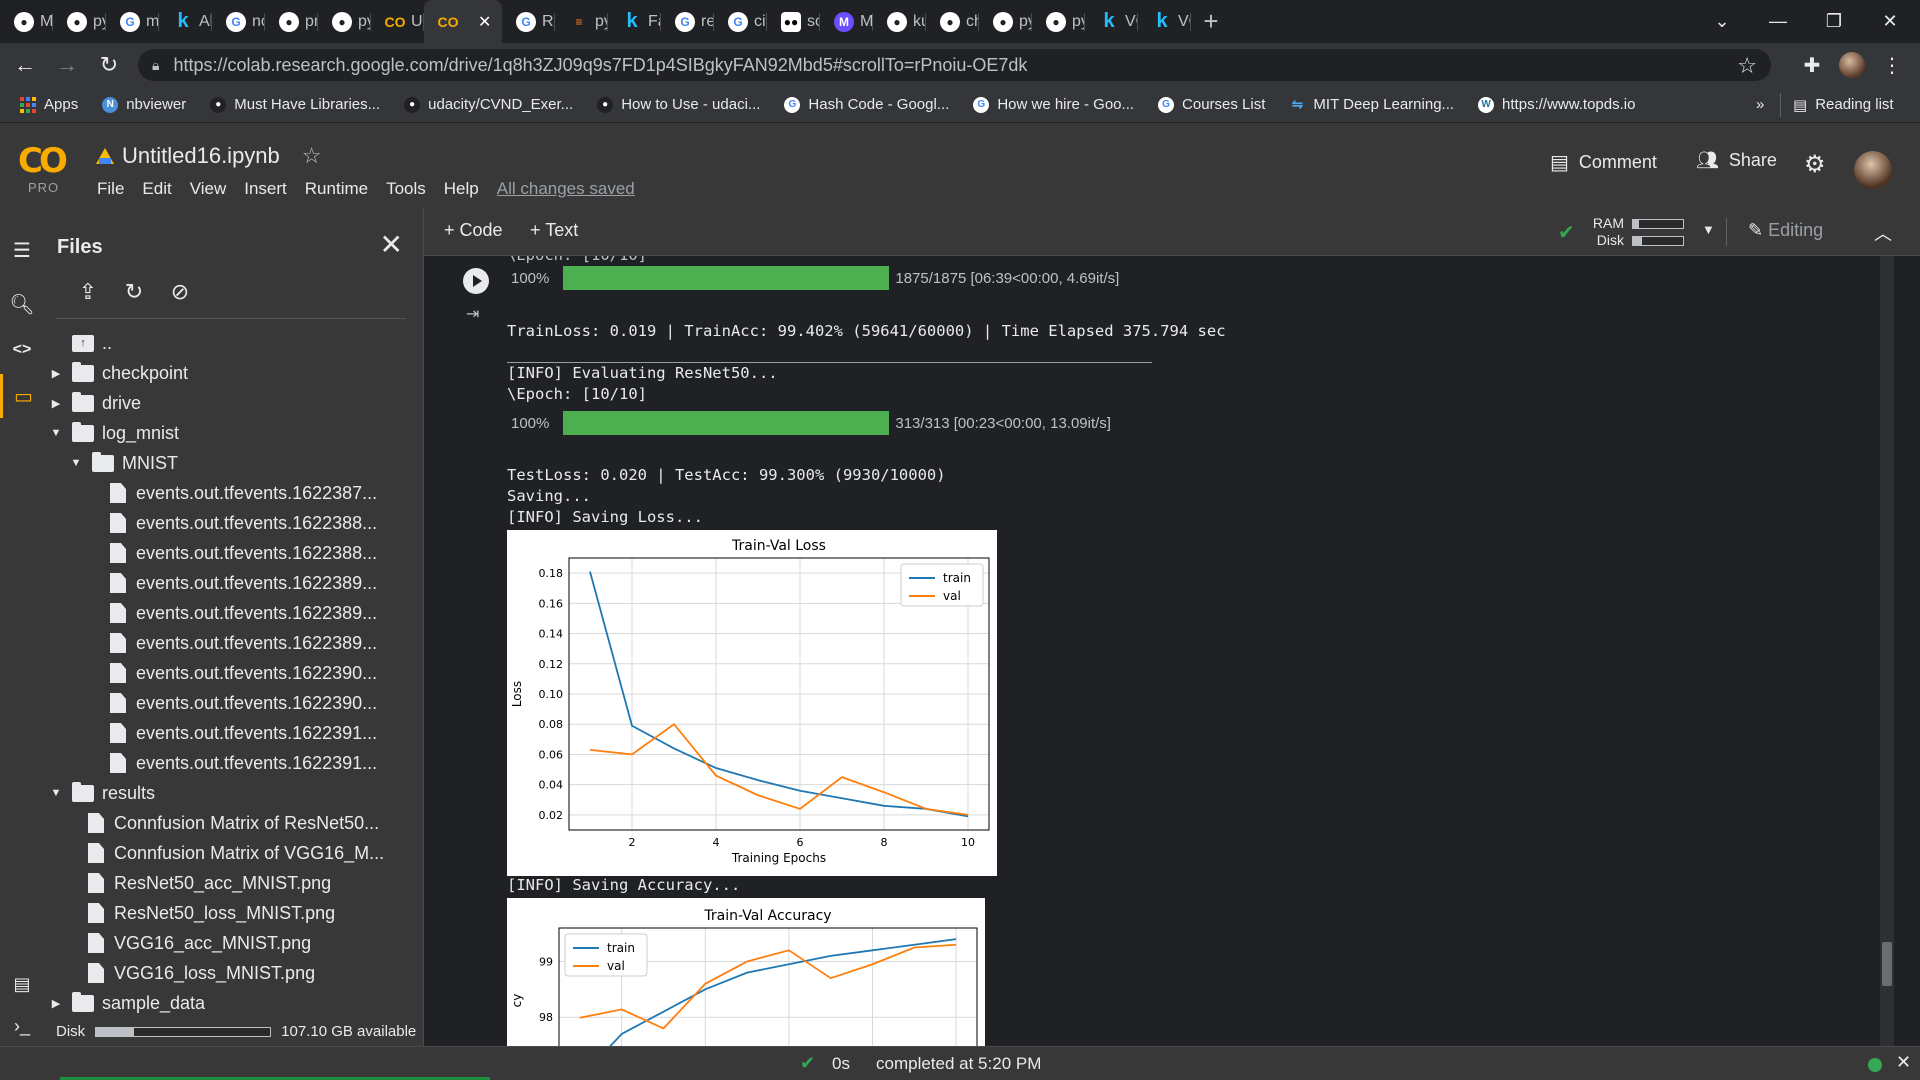 This screenshot has height=1080, width=1920. What do you see at coordinates (1708, 229) in the screenshot?
I see `caret-down-icon: ▼` at bounding box center [1708, 229].